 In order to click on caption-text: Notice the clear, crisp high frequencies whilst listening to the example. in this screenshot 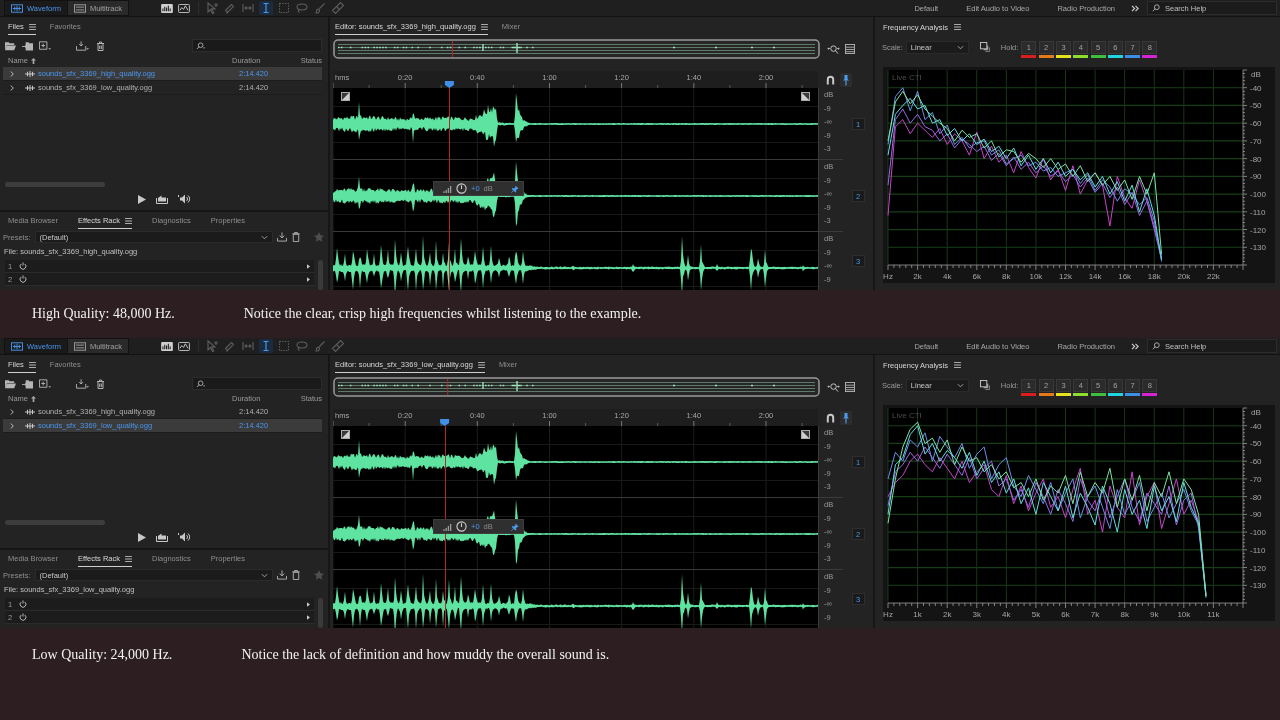, I will do `click(442, 314)`.